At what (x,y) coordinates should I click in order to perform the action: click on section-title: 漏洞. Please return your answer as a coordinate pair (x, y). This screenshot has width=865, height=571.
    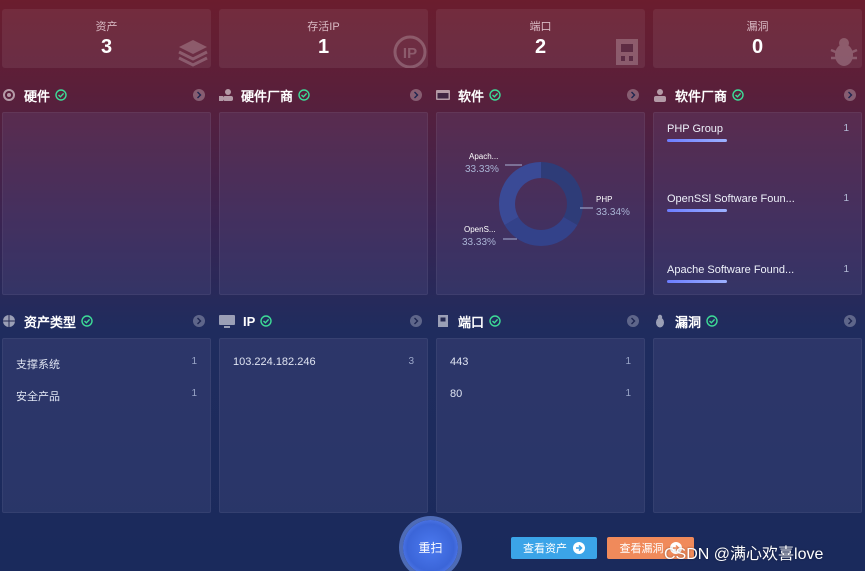
    Looking at the image, I should click on (688, 322).